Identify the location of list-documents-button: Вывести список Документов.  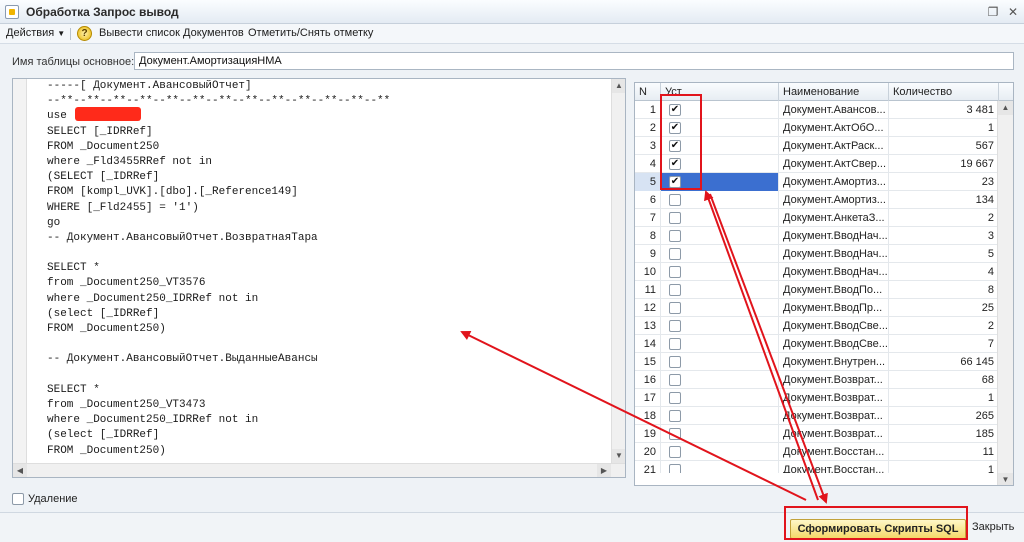
(171, 33).